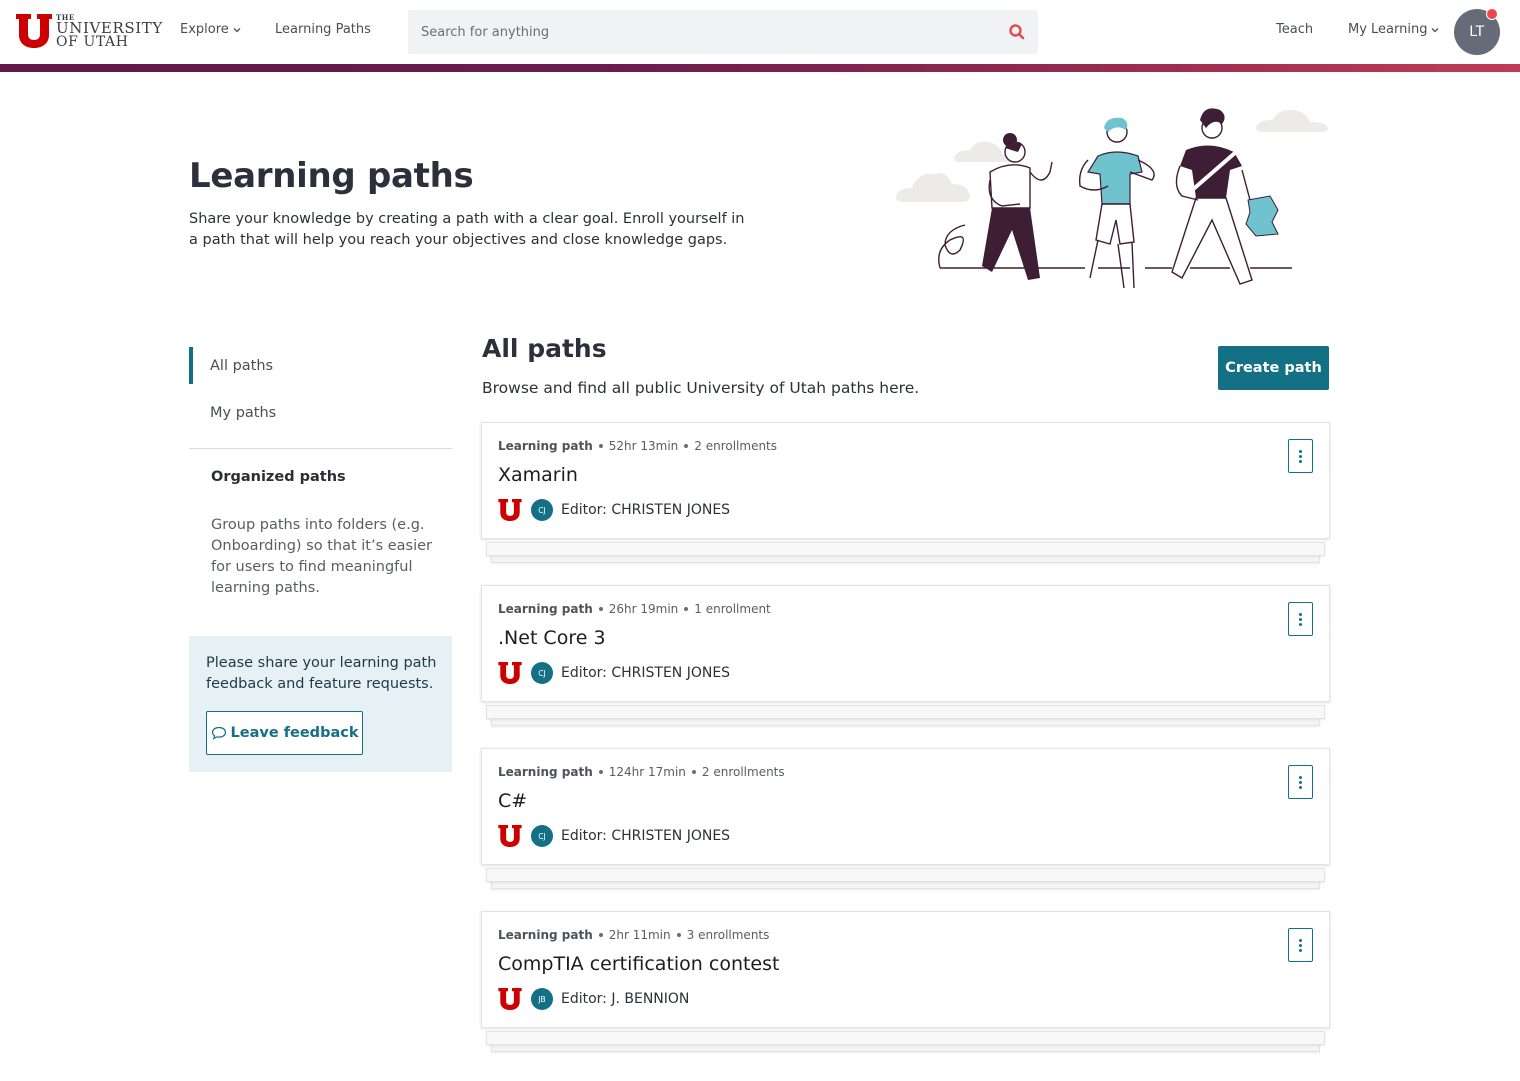 The height and width of the screenshot is (1081, 1520). I want to click on brand-accent-bar, so click(760, 68).